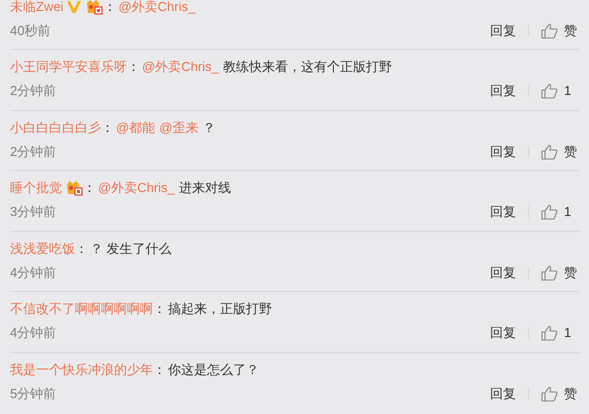 This screenshot has width=589, height=414. I want to click on comment-text: ？ 发生了什么, so click(131, 249).